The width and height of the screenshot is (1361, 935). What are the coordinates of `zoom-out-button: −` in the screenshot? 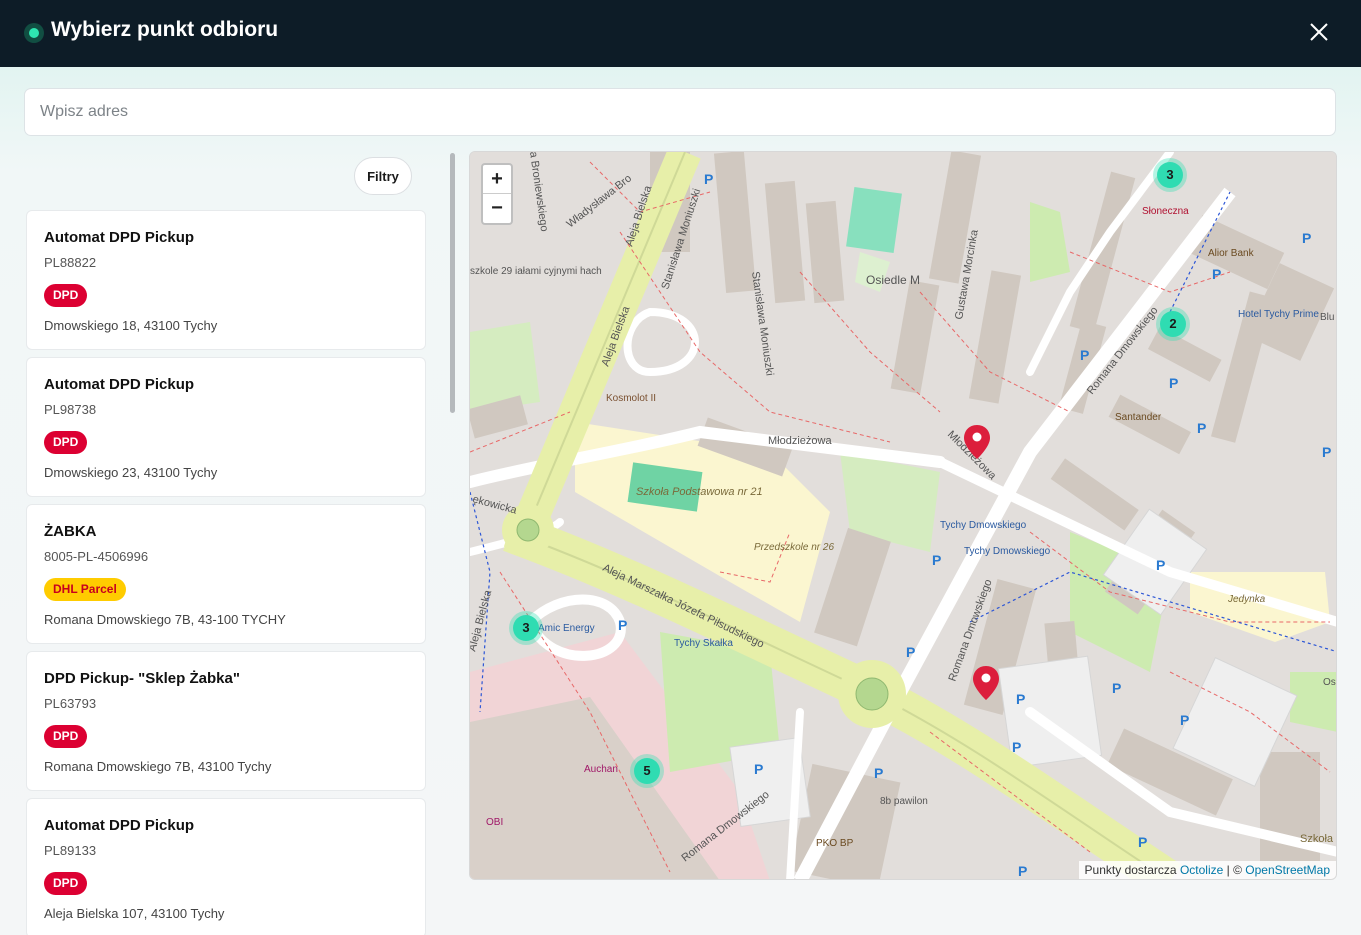 It's located at (497, 208).